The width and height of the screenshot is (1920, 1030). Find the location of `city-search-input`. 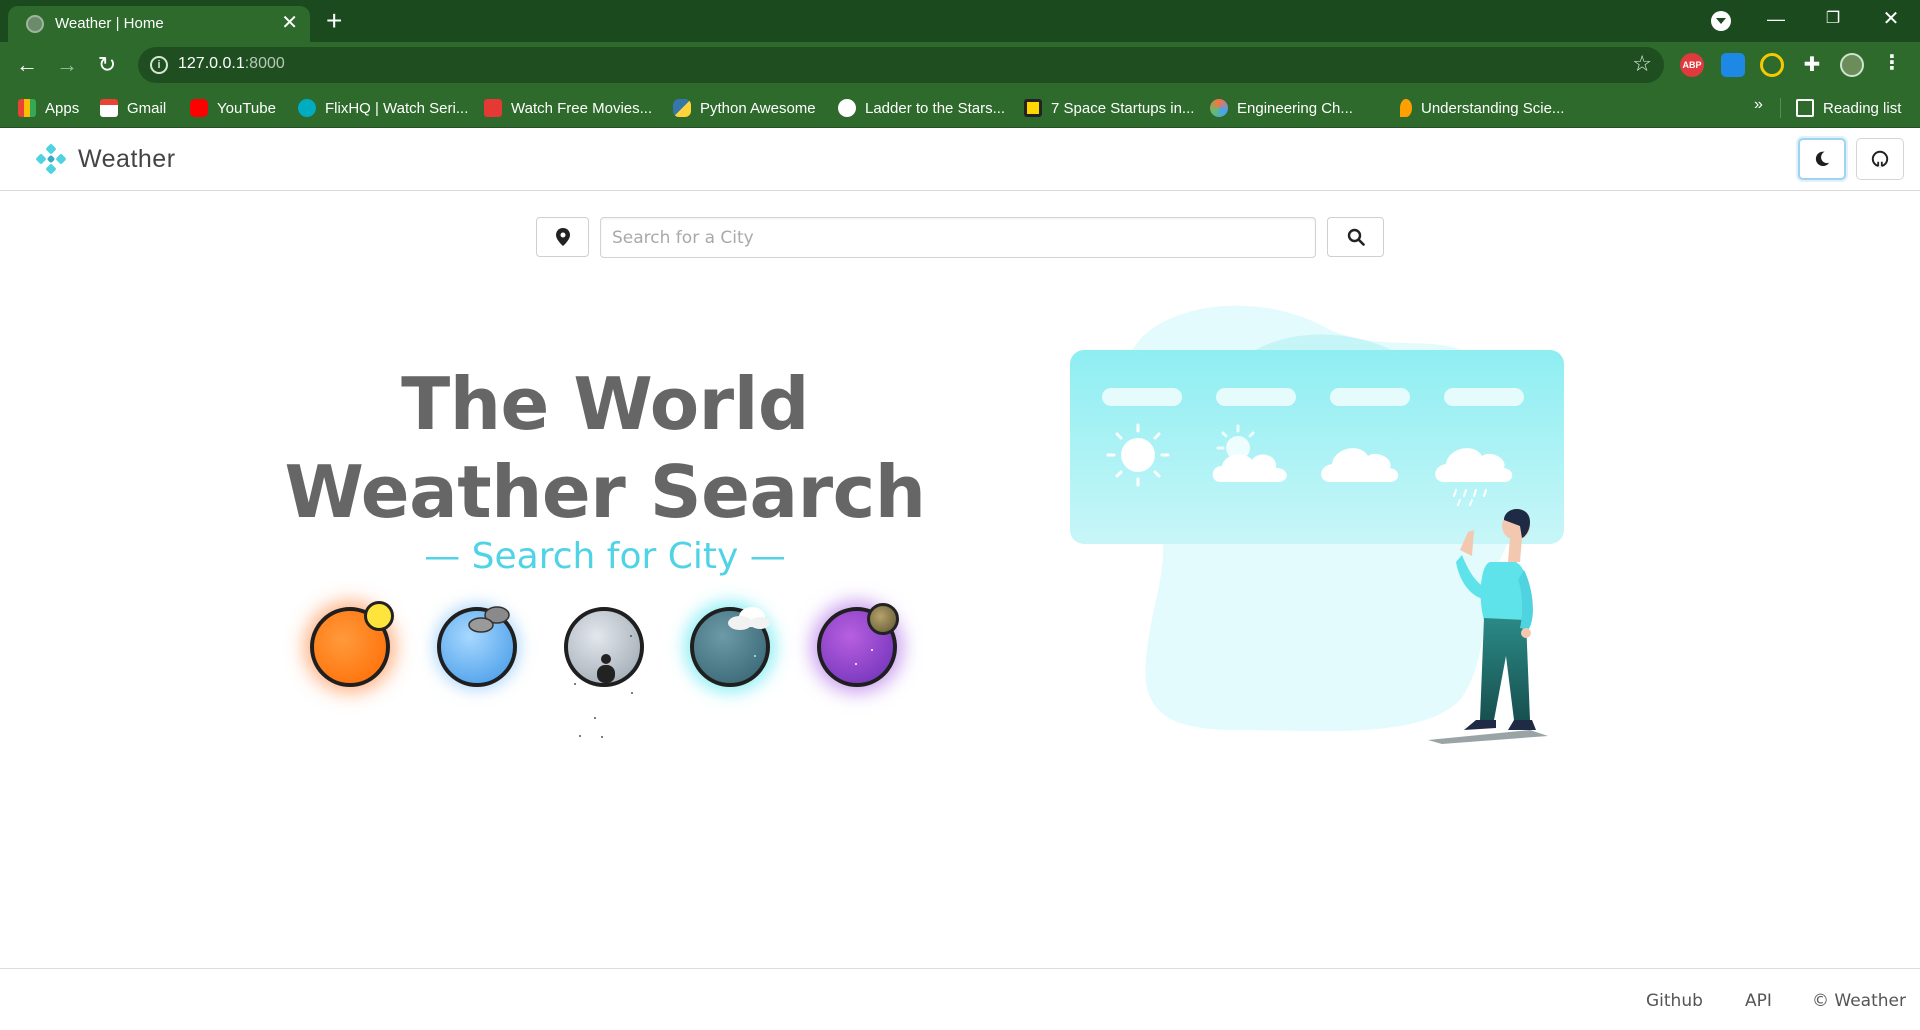

city-search-input is located at coordinates (958, 237).